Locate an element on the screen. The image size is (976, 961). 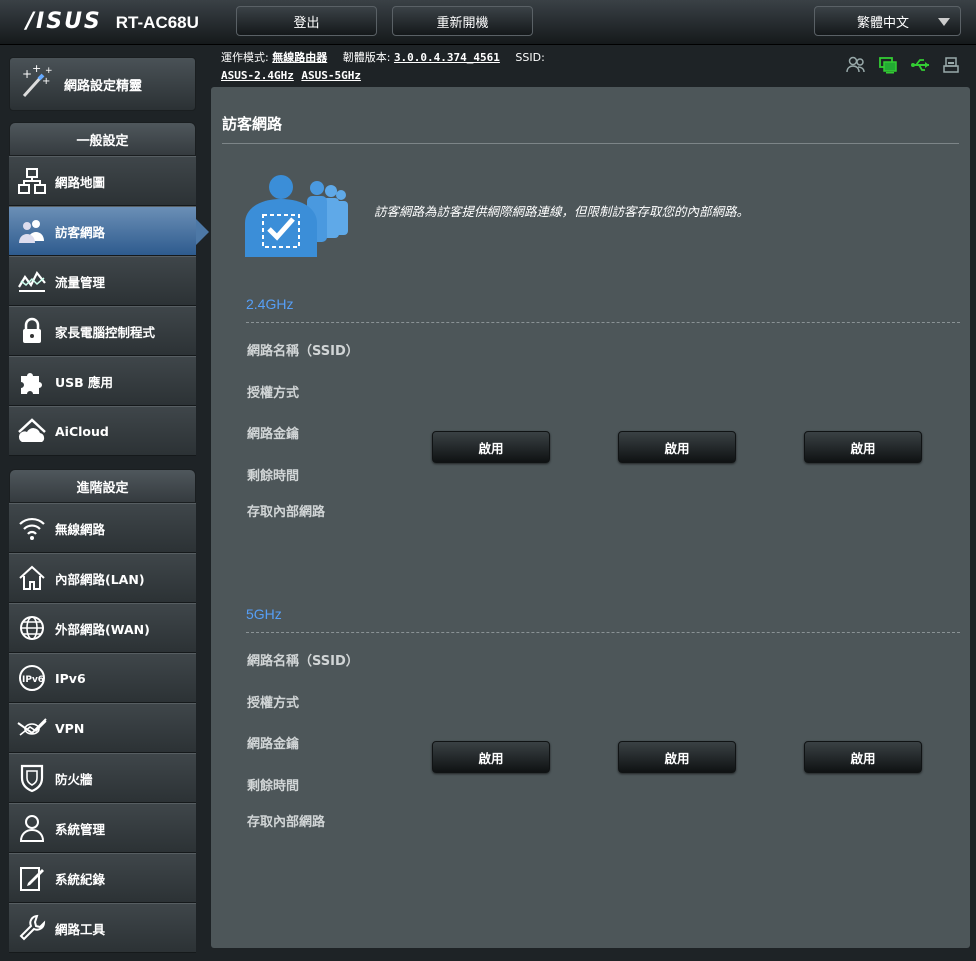
band-title-2g: 2.4GHz is located at coordinates (270, 304).